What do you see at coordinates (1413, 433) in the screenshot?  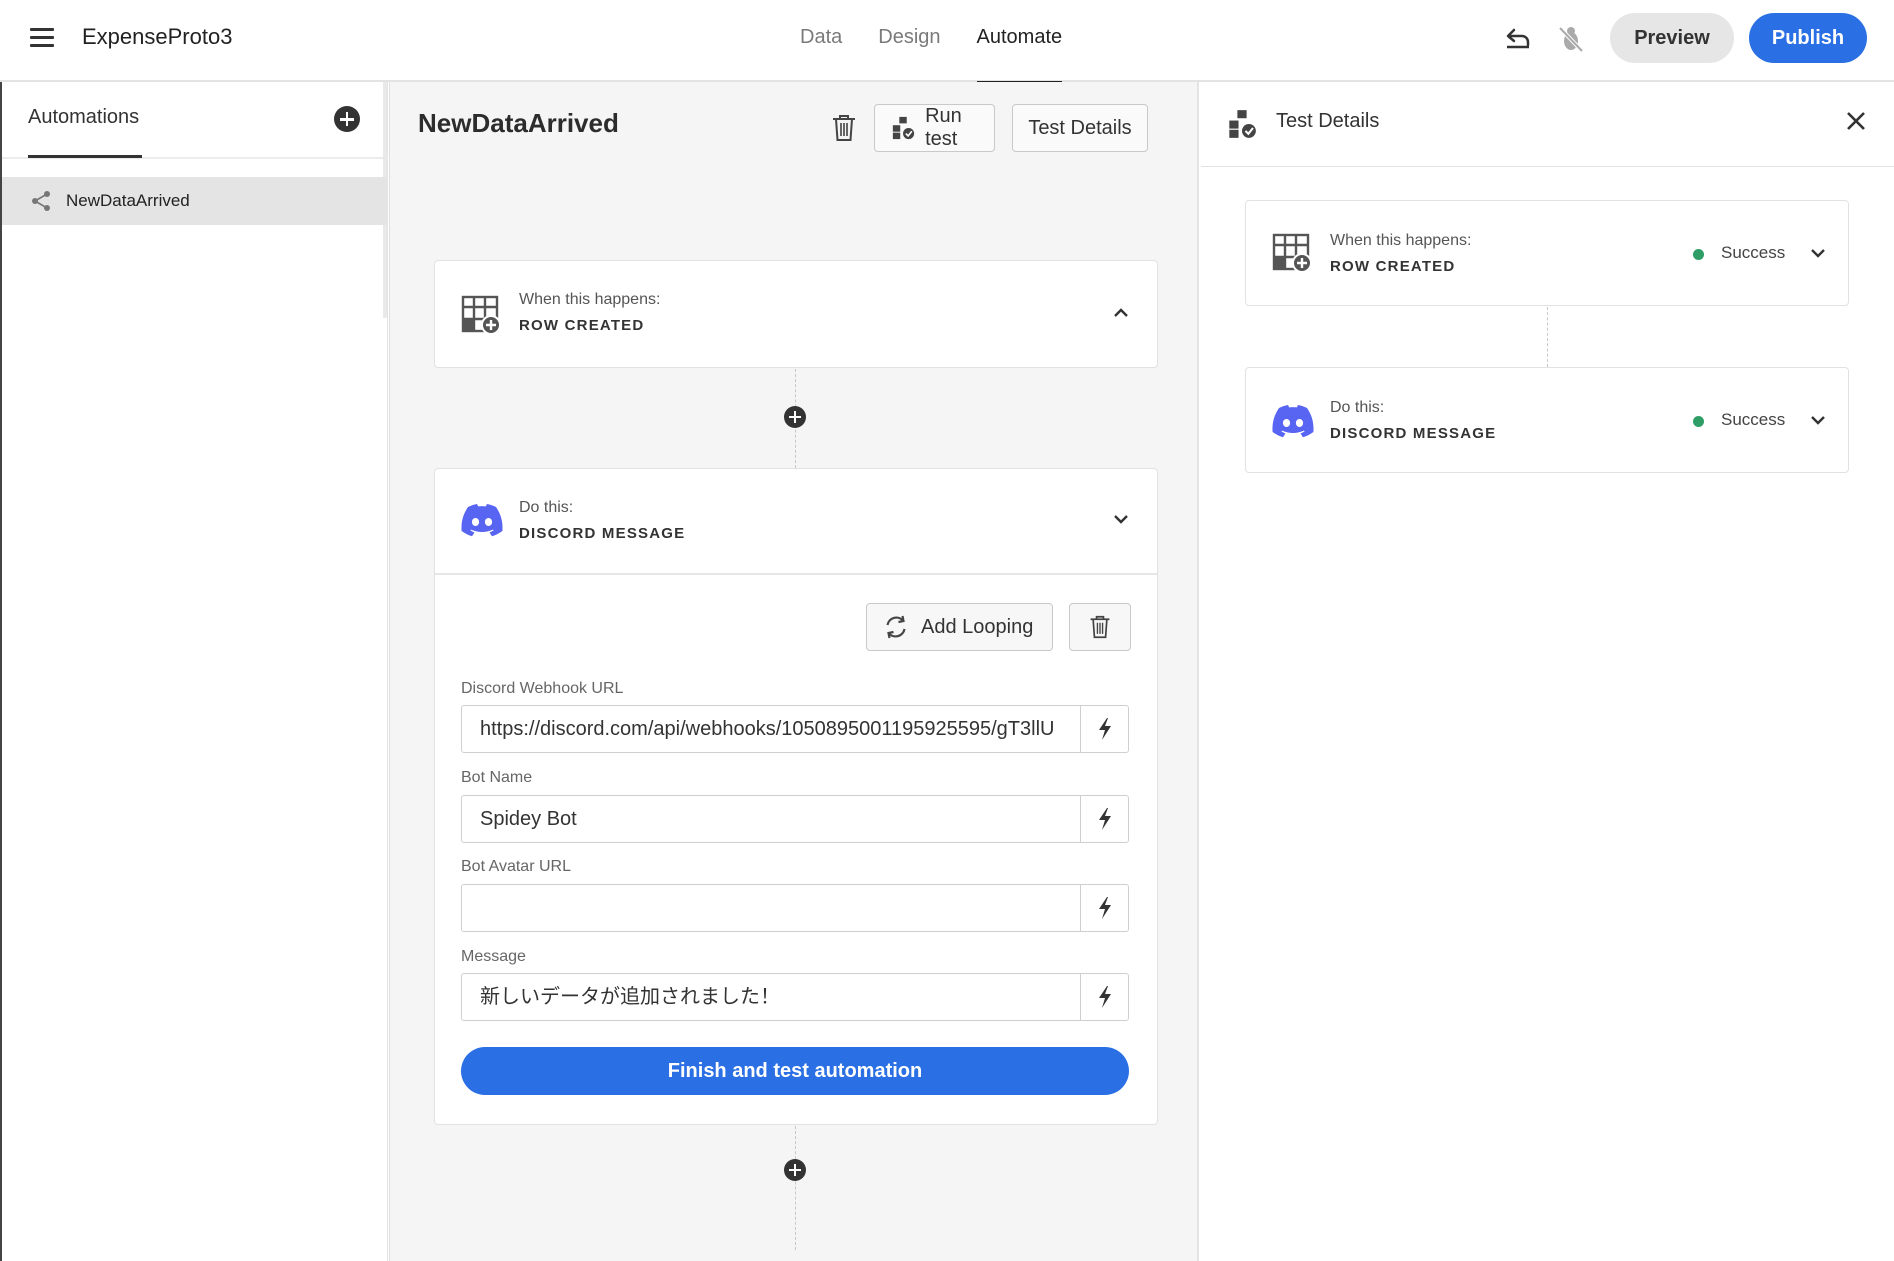 I see `result-value: DISCORD MESSAGE` at bounding box center [1413, 433].